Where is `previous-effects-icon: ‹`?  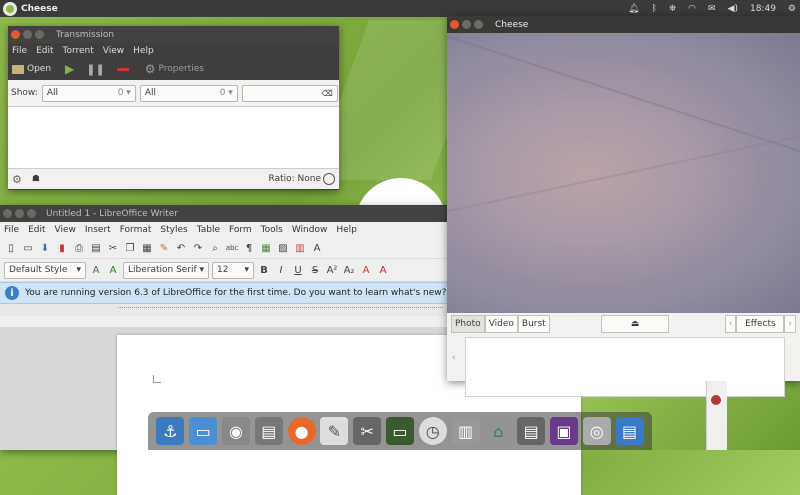 previous-effects-icon: ‹ is located at coordinates (730, 324).